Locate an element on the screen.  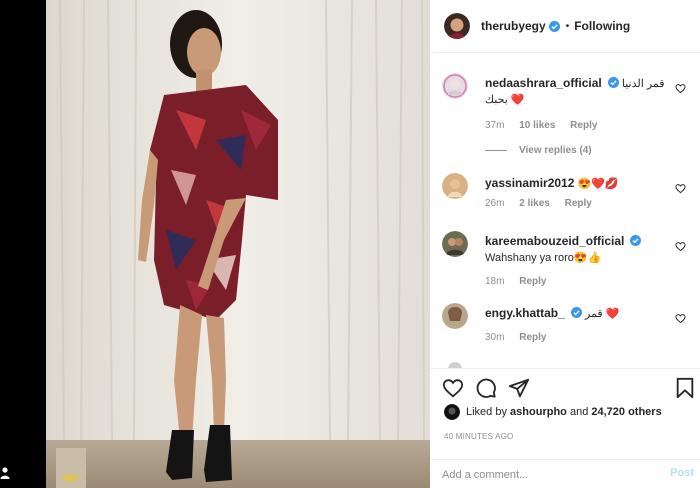
comment-username: engy.khattab_ is located at coordinates (525, 313).